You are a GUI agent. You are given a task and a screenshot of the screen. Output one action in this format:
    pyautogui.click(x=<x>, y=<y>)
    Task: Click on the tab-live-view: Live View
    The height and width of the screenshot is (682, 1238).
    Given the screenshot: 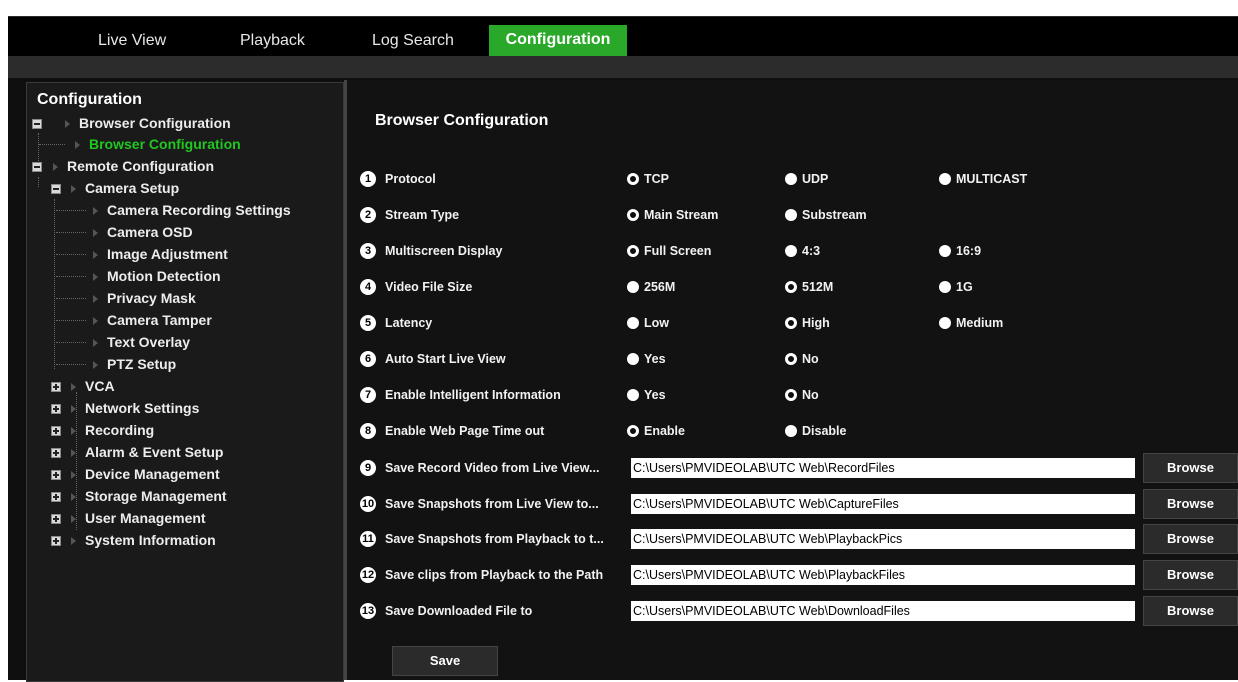 What is the action you would take?
    pyautogui.click(x=132, y=41)
    